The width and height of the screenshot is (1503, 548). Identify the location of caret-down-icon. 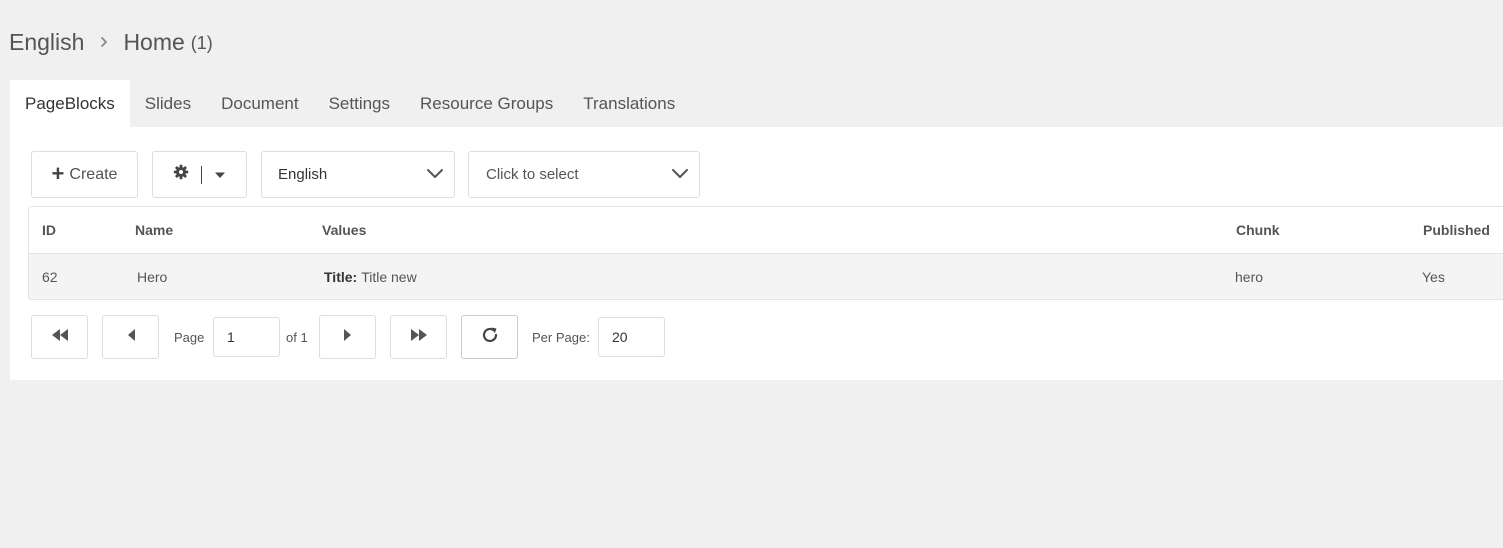
(220, 175).